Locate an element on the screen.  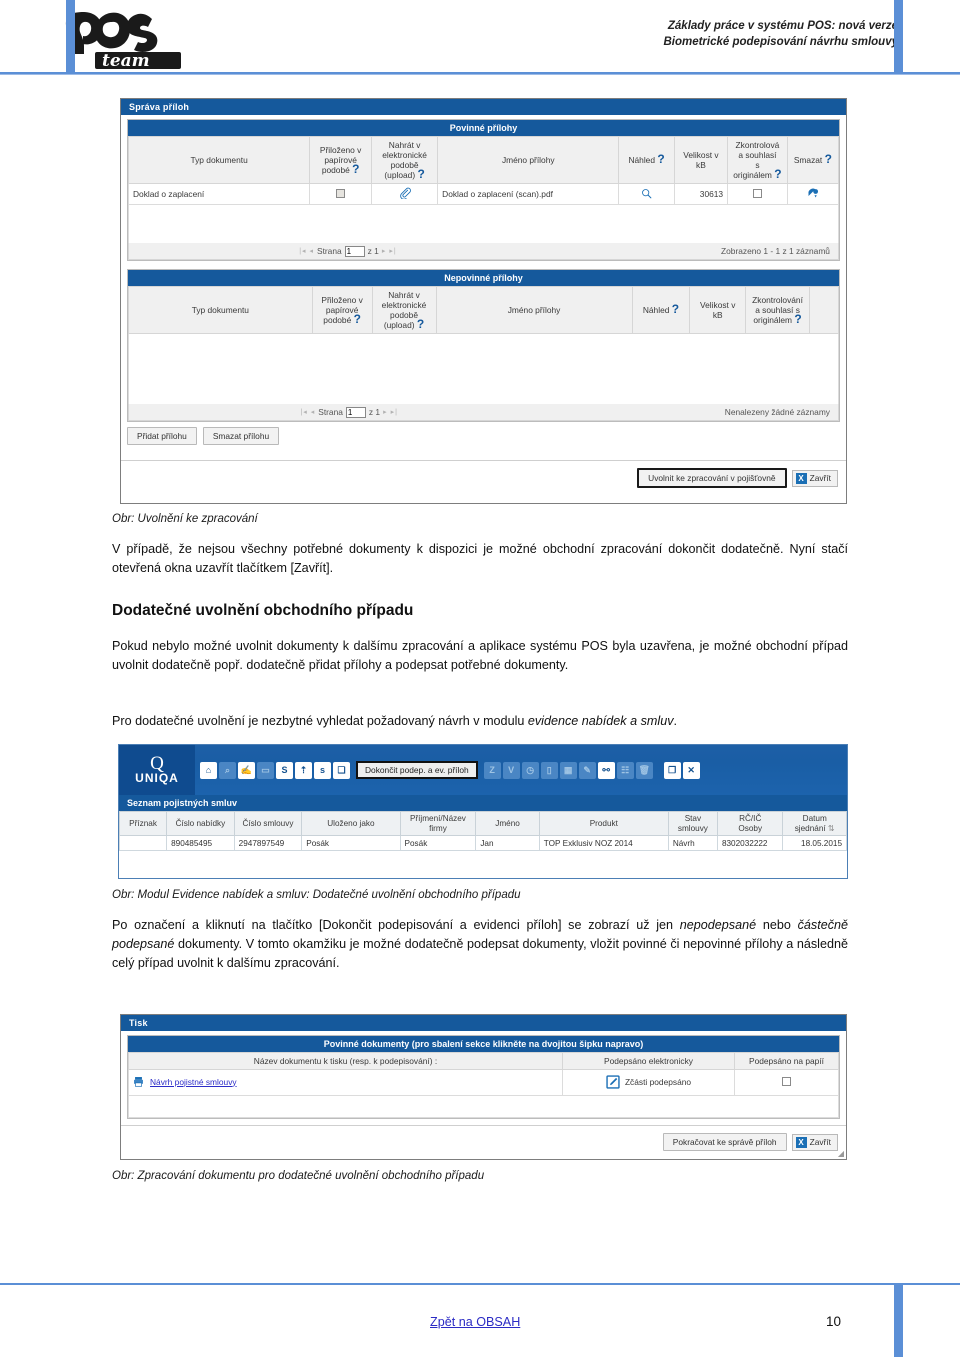
page-number: 10 is located at coordinates (834, 1321).